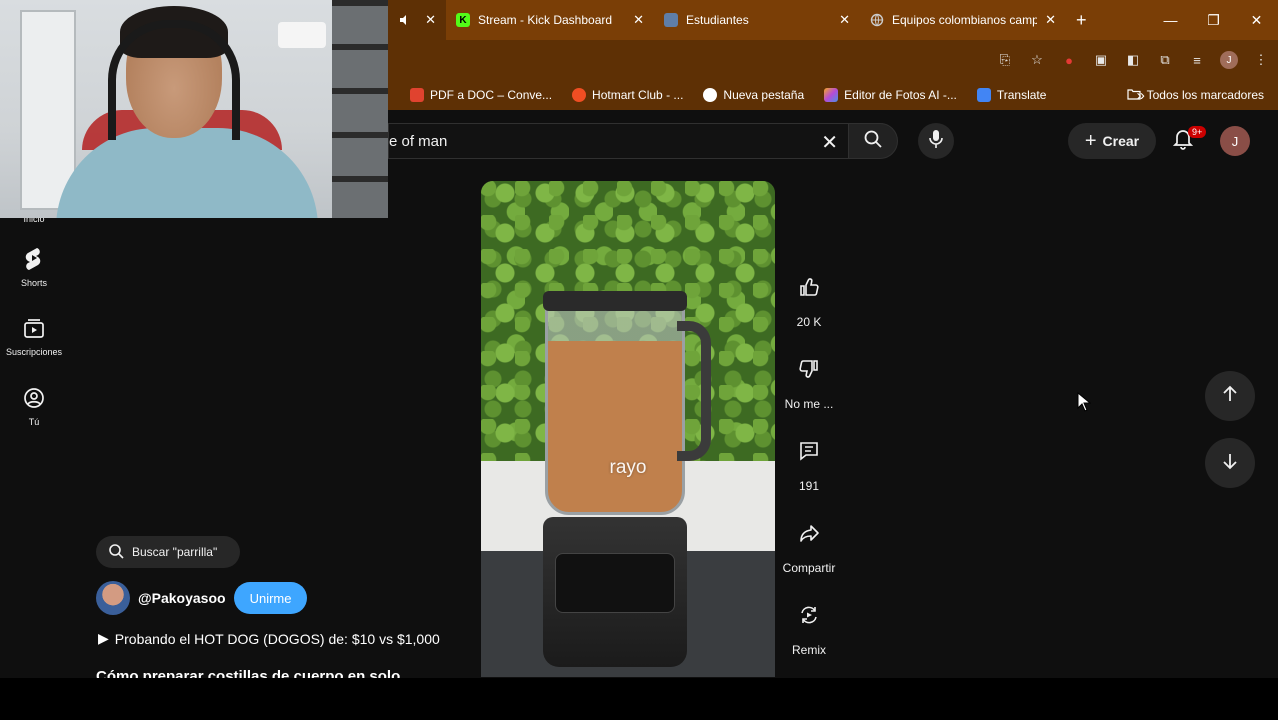  I want to click on new-tab-button: +, so click(1081, 20).